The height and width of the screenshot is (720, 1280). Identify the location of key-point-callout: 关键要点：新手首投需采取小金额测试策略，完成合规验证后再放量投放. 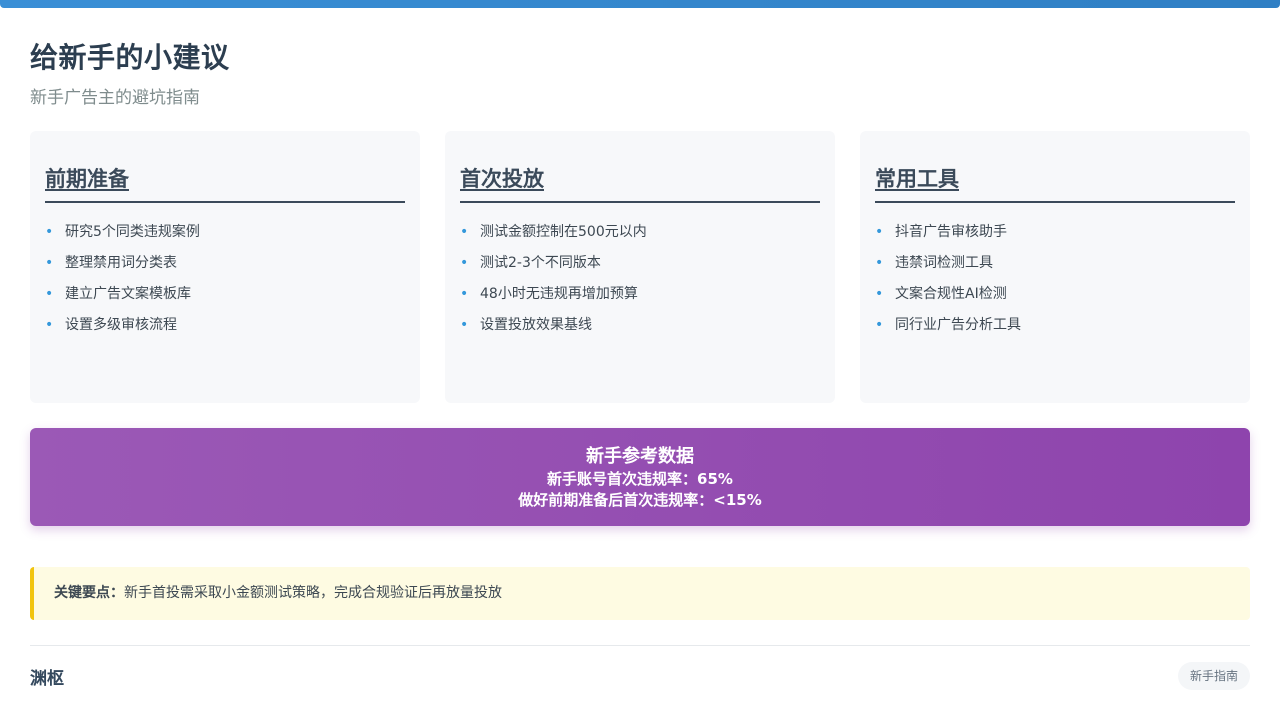
(640, 593).